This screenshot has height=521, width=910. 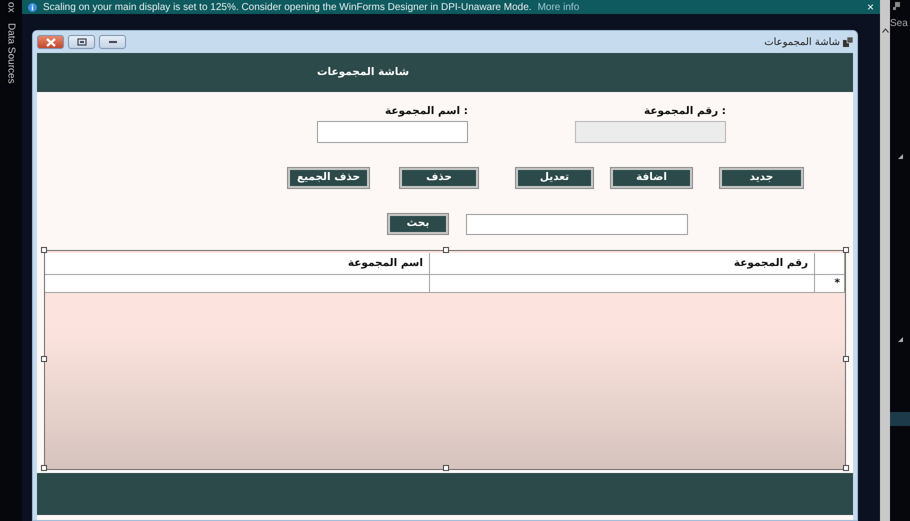 I want to click on column-header: رقم المجموعة, so click(x=622, y=264).